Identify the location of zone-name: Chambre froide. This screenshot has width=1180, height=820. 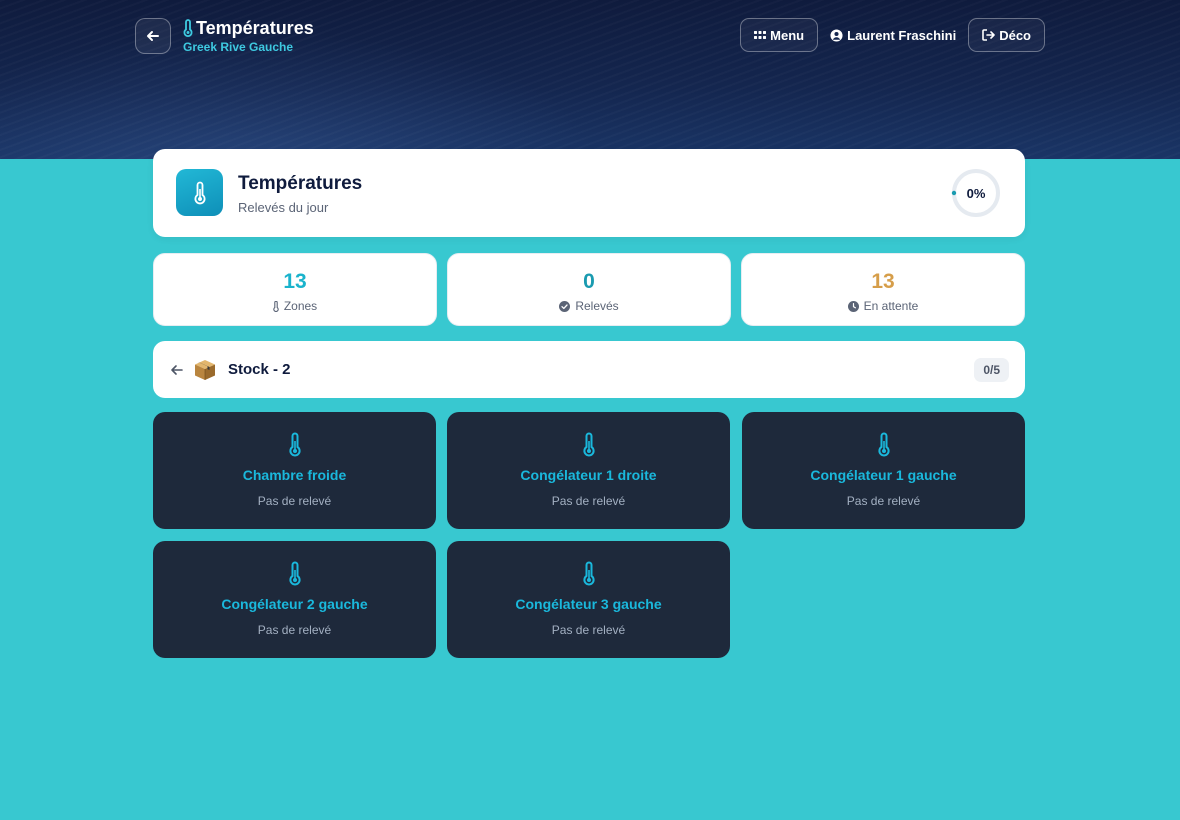
(294, 475).